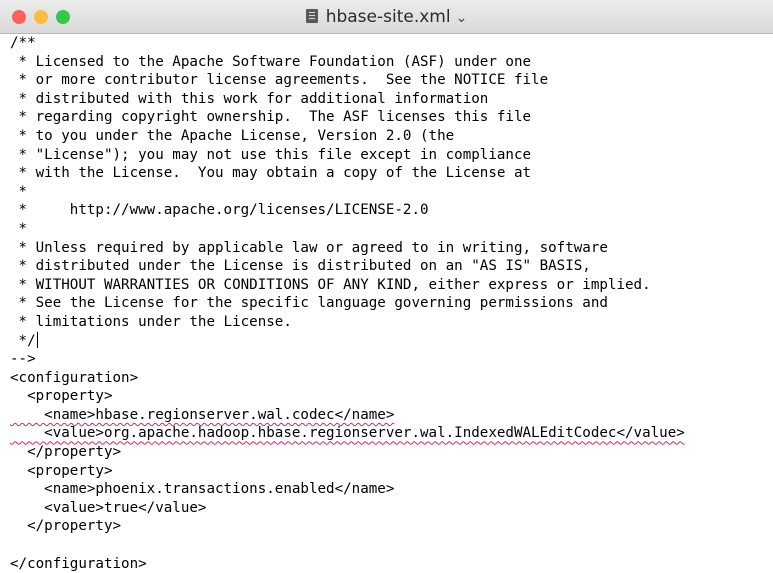 The height and width of the screenshot is (573, 773). What do you see at coordinates (66, 452) in the screenshot?
I see `code-line-23: </property>` at bounding box center [66, 452].